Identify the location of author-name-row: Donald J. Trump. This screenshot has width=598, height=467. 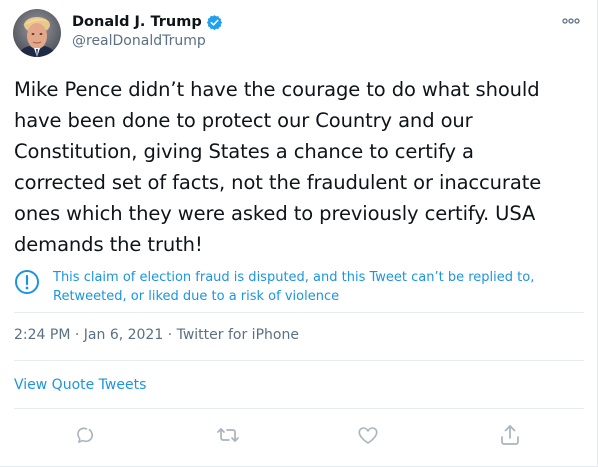
(147, 22).